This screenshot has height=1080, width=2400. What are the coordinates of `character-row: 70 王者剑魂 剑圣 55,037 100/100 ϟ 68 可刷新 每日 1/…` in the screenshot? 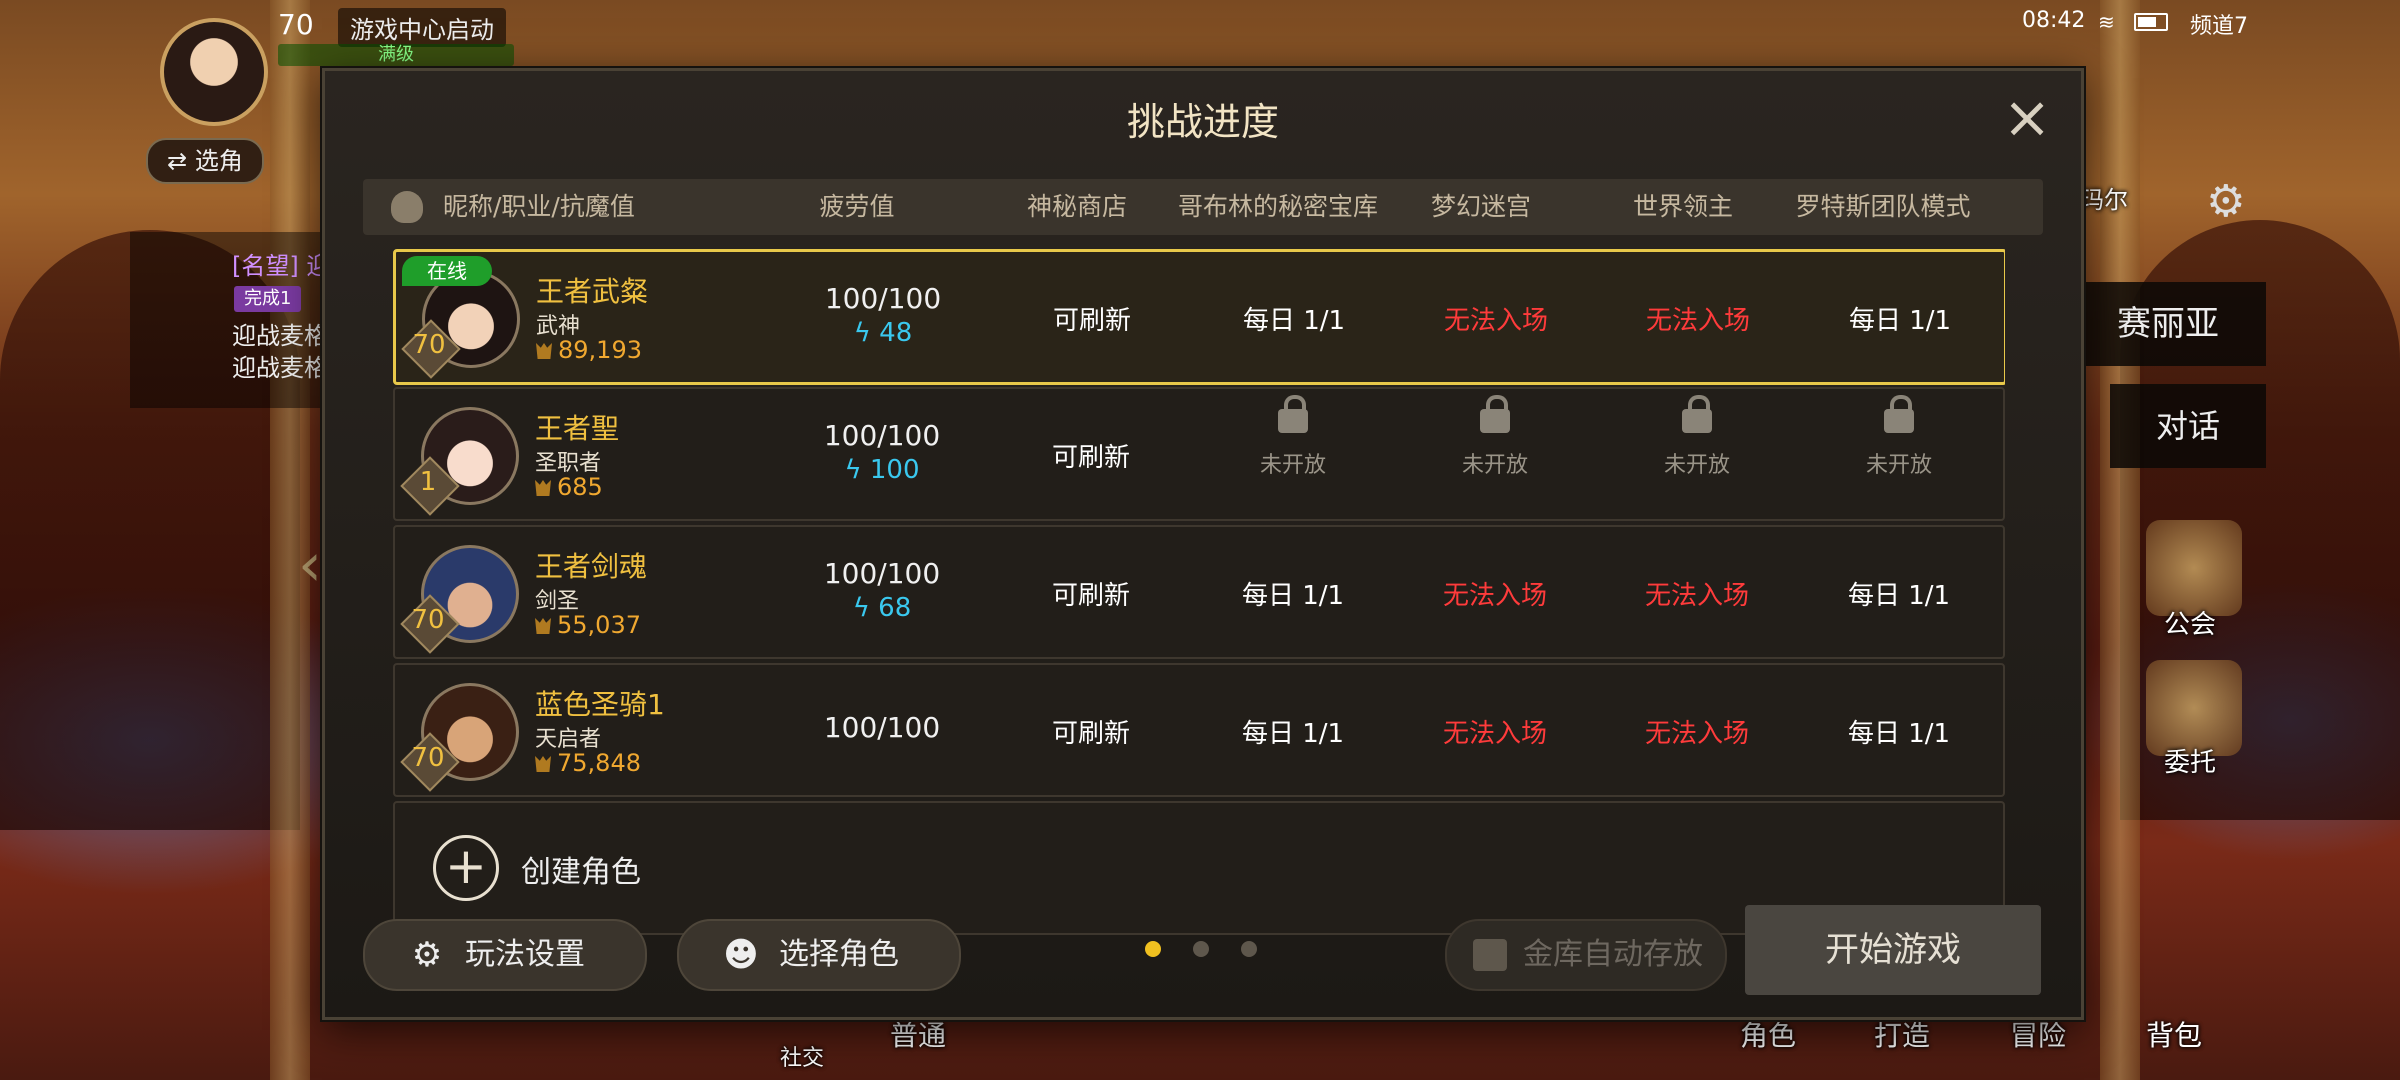 It's located at (1199, 592).